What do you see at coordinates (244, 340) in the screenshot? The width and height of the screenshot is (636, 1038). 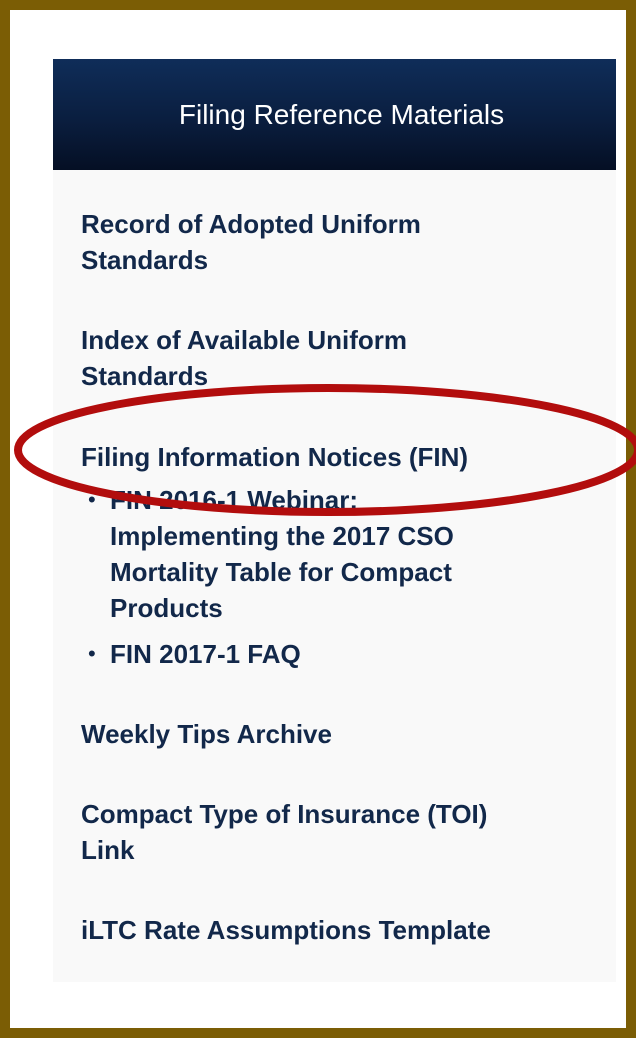 I see `link-label-line1: Index of Available Uniform` at bounding box center [244, 340].